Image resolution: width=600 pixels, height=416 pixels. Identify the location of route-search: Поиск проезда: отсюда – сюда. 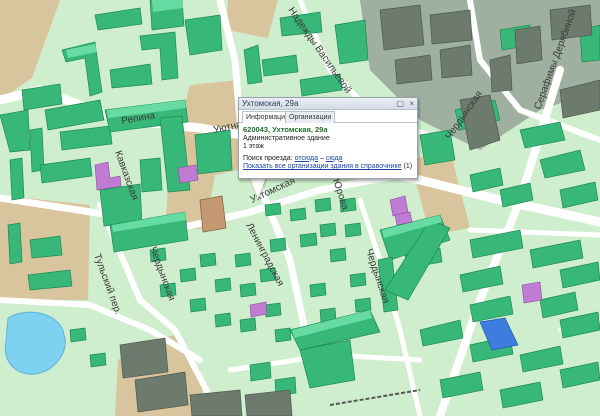
(328, 159).